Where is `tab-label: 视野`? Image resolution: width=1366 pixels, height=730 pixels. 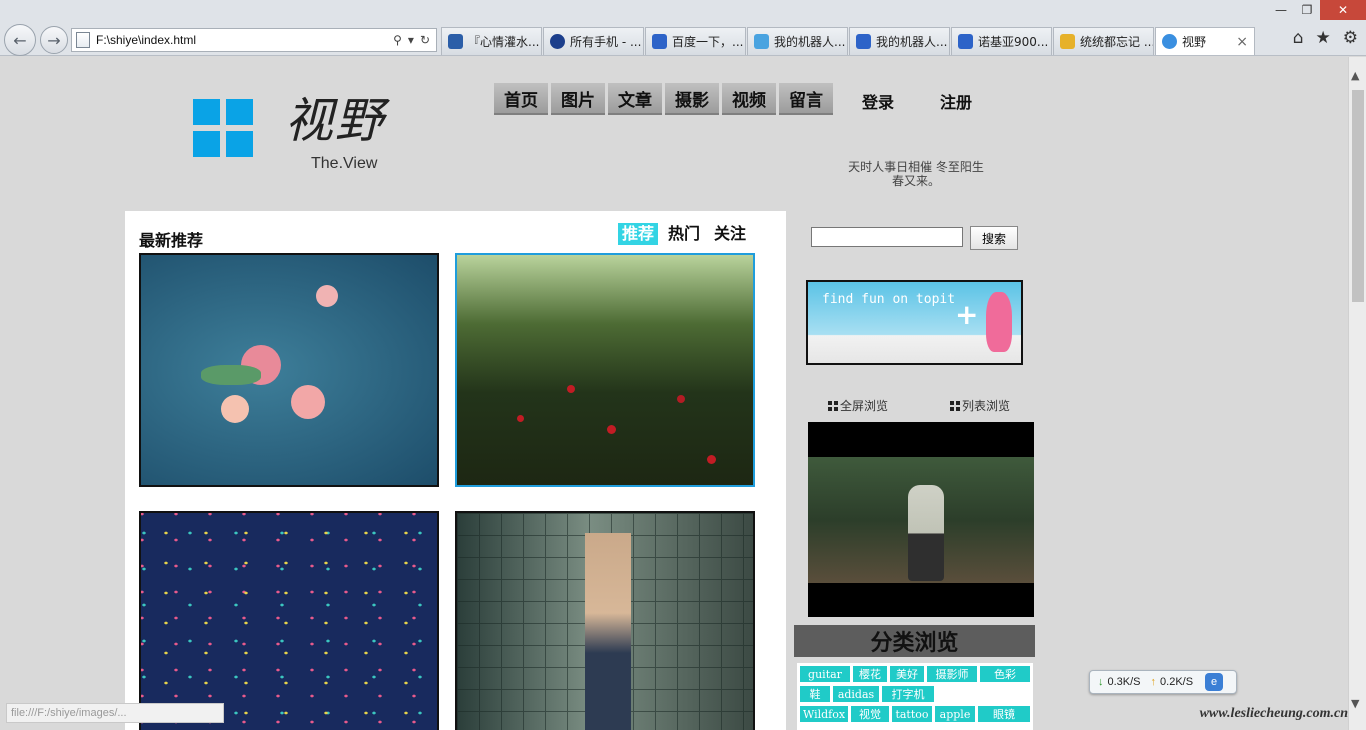 tab-label: 视野 is located at coordinates (1194, 42).